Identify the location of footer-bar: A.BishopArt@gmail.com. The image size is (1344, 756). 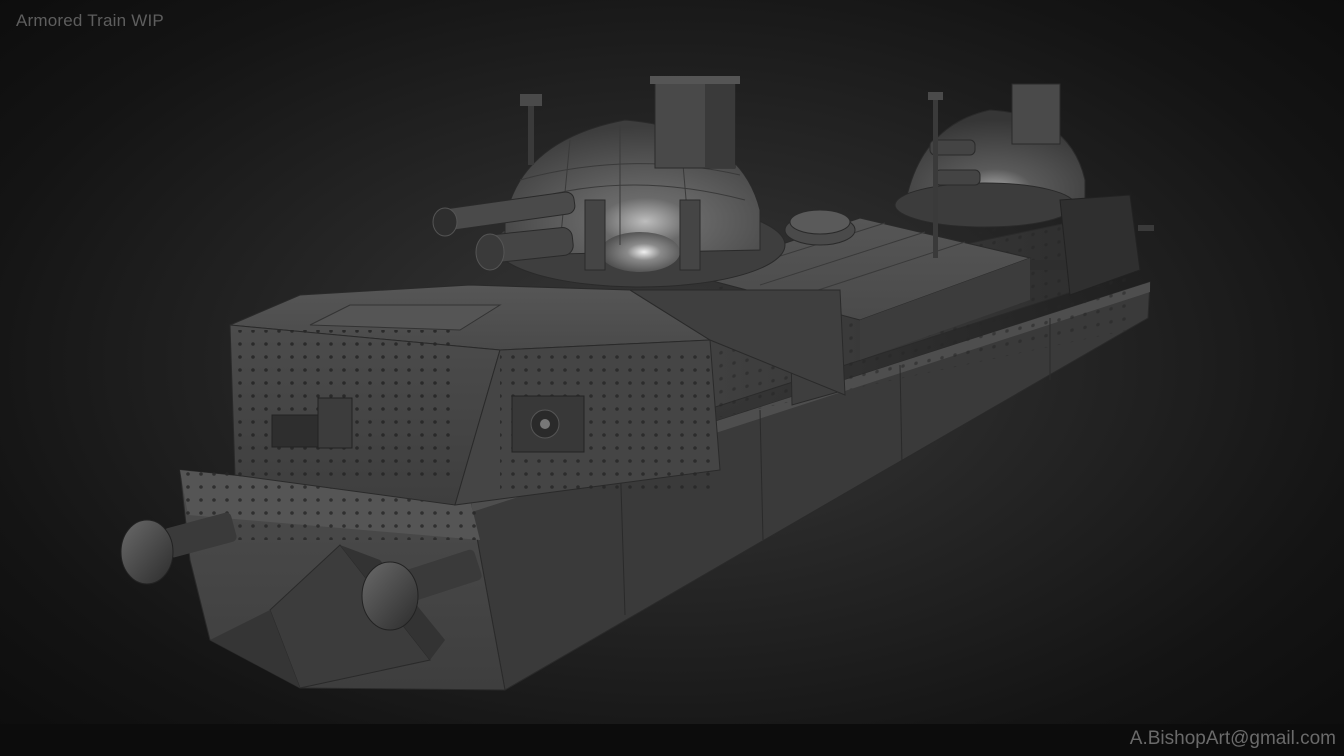
(672, 740).